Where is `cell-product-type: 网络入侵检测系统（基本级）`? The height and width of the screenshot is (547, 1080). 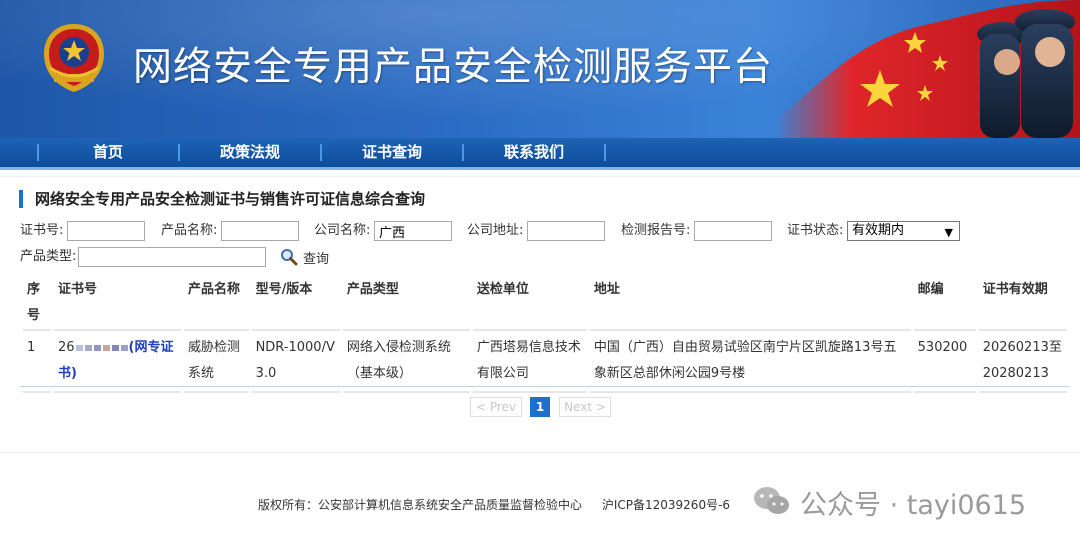
cell-product-type: 网络入侵检测系统（基本级） is located at coordinates (406, 362).